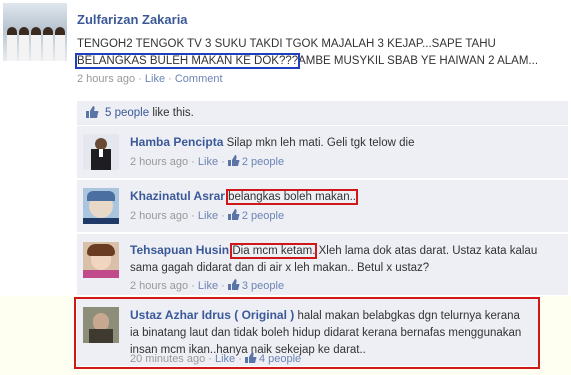  What do you see at coordinates (155, 79) in the screenshot?
I see `post-like-link: Like` at bounding box center [155, 79].